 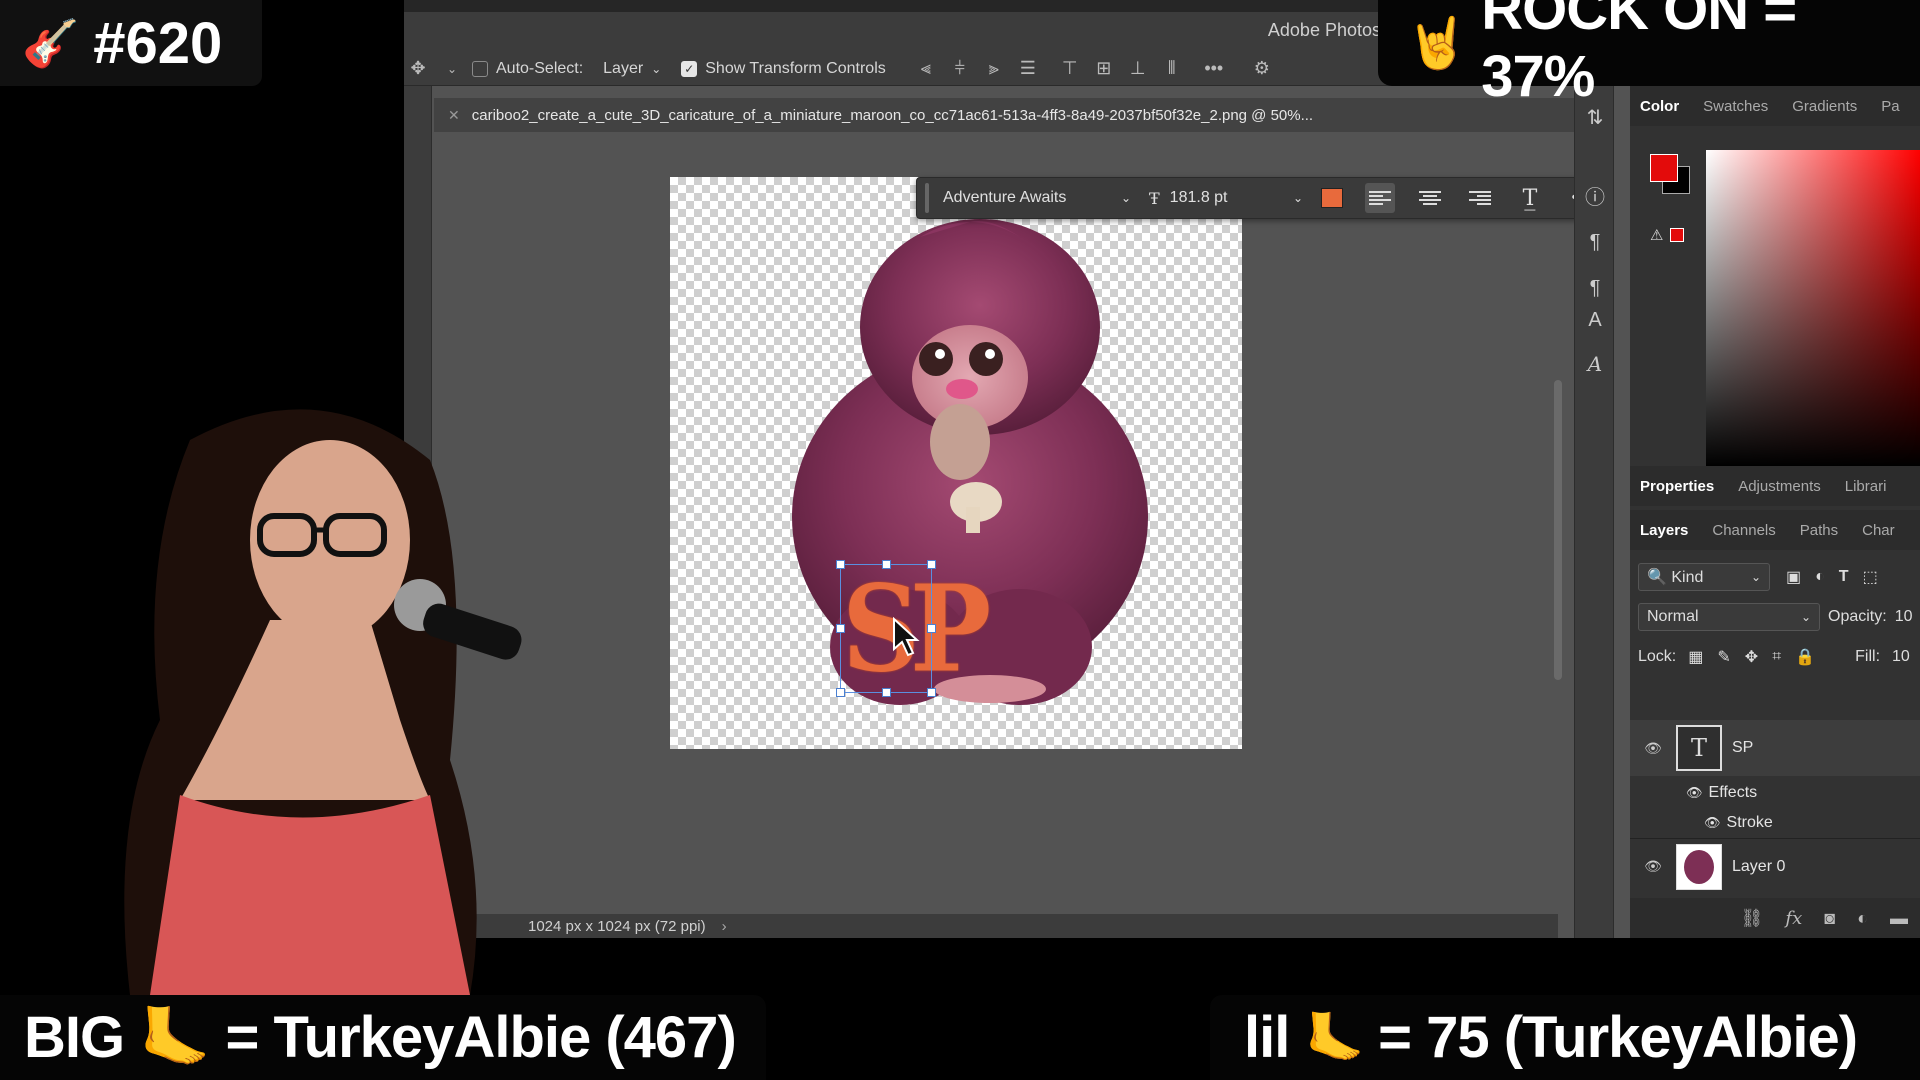 I want to click on layer-stroke-row: 👁 Stroke, so click(x=1775, y=823).